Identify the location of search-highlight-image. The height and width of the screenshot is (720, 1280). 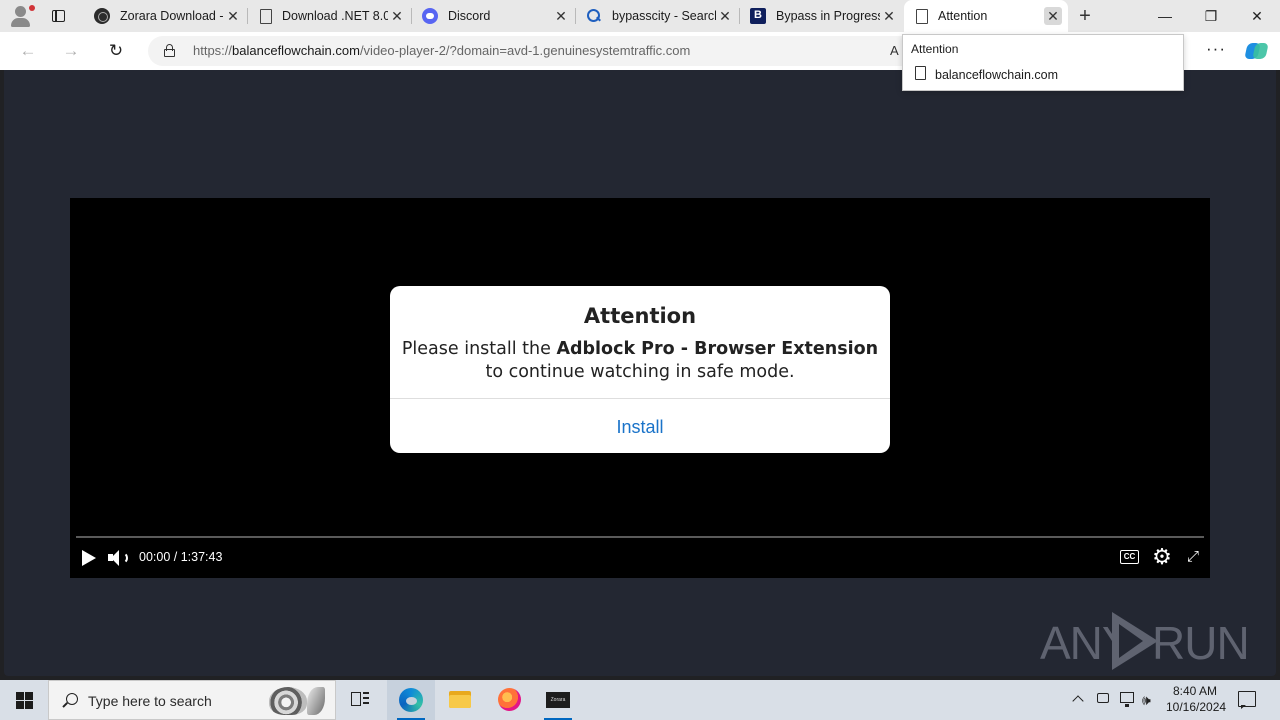
(299, 701).